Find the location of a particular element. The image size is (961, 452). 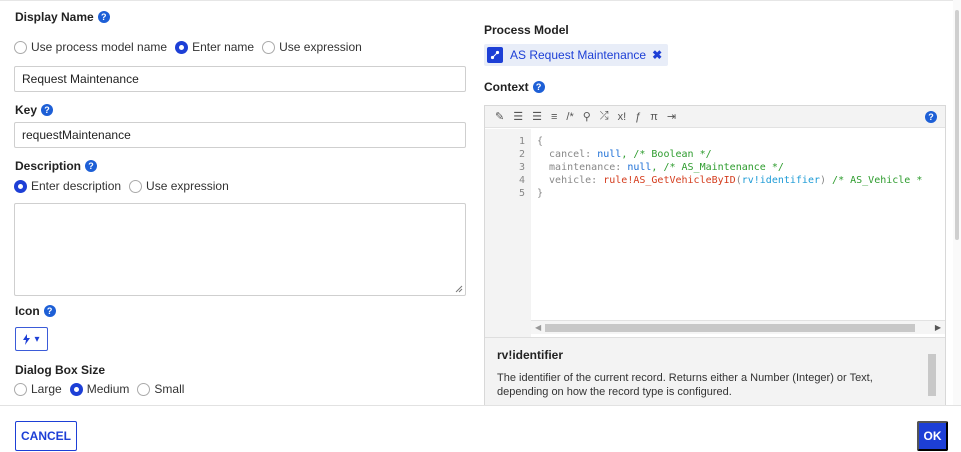

indent-icon: ☰ is located at coordinates (518, 116).